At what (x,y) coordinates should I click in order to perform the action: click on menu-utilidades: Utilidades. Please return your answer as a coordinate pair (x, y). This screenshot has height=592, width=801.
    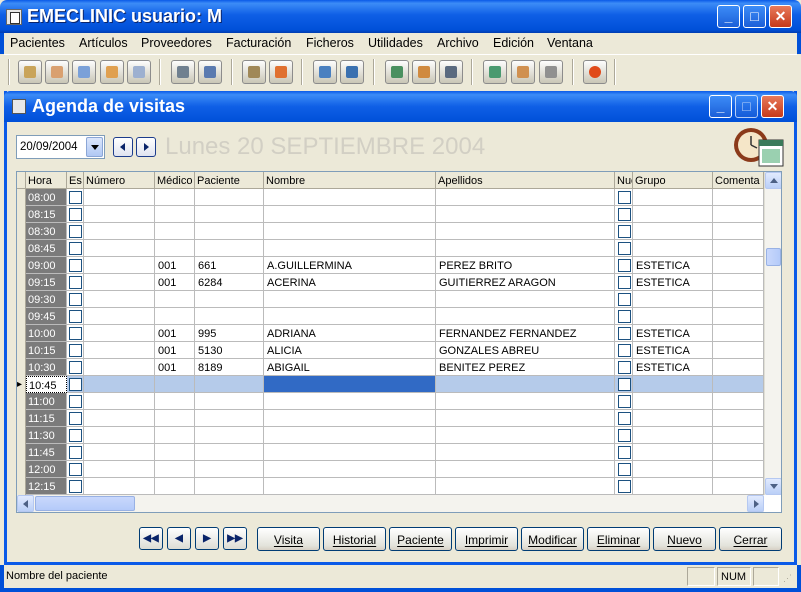
    Looking at the image, I should click on (395, 43).